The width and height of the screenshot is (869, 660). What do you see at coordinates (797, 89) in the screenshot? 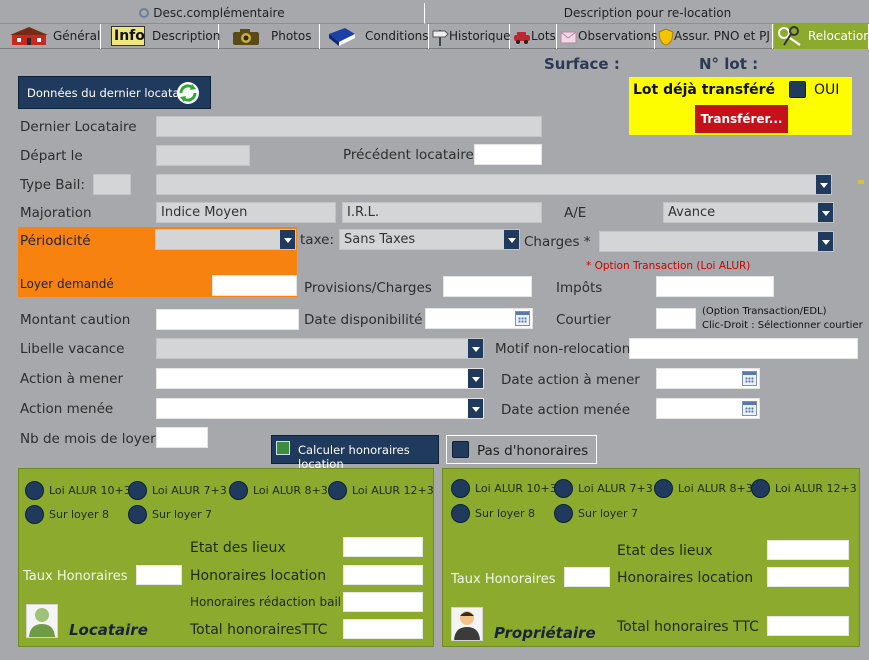
I see `transferred-checkbox` at bounding box center [797, 89].